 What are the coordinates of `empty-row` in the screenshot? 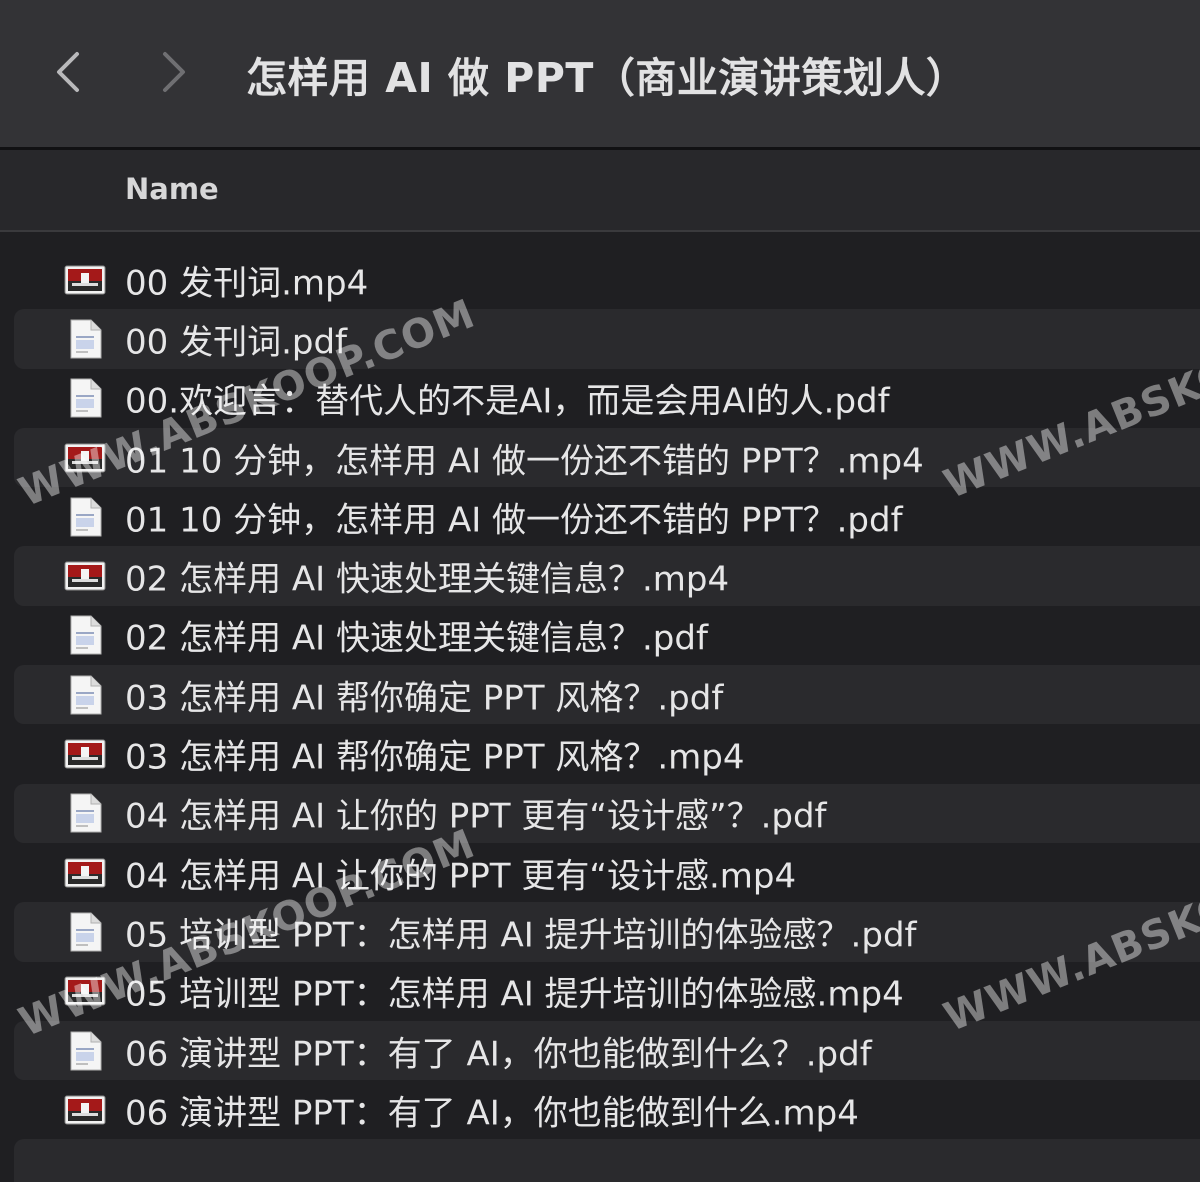 It's located at (607, 1160).